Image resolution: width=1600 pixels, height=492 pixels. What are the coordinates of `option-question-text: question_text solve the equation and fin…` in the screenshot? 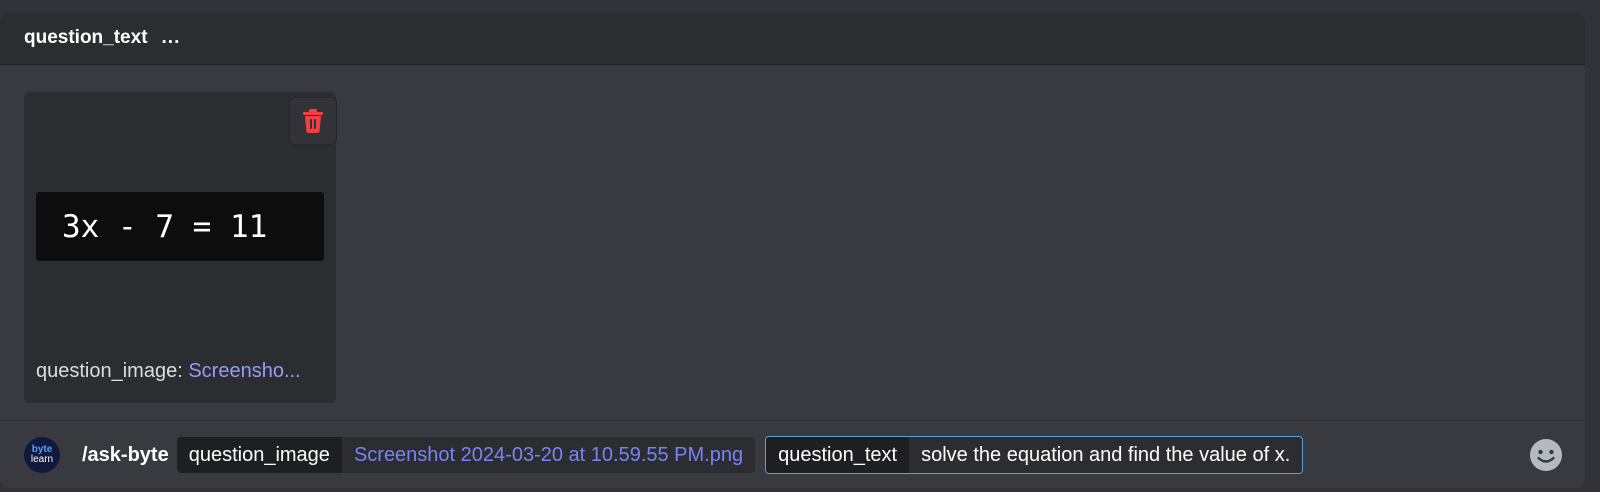 It's located at (1034, 455).